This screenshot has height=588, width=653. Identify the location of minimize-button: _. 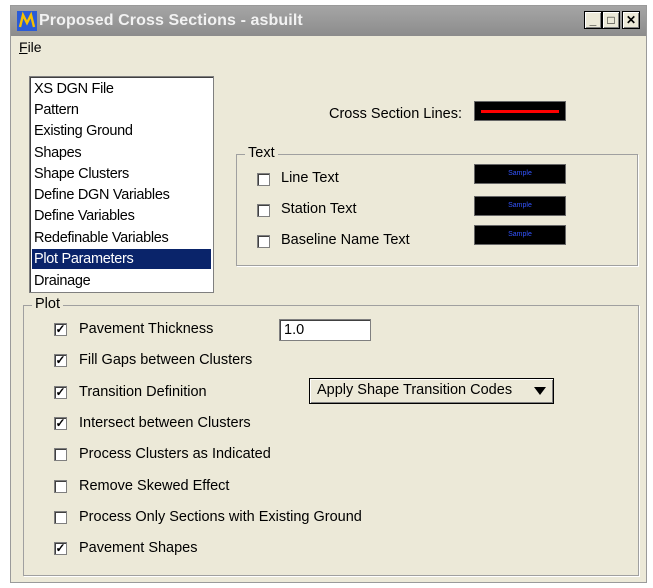
(593, 20).